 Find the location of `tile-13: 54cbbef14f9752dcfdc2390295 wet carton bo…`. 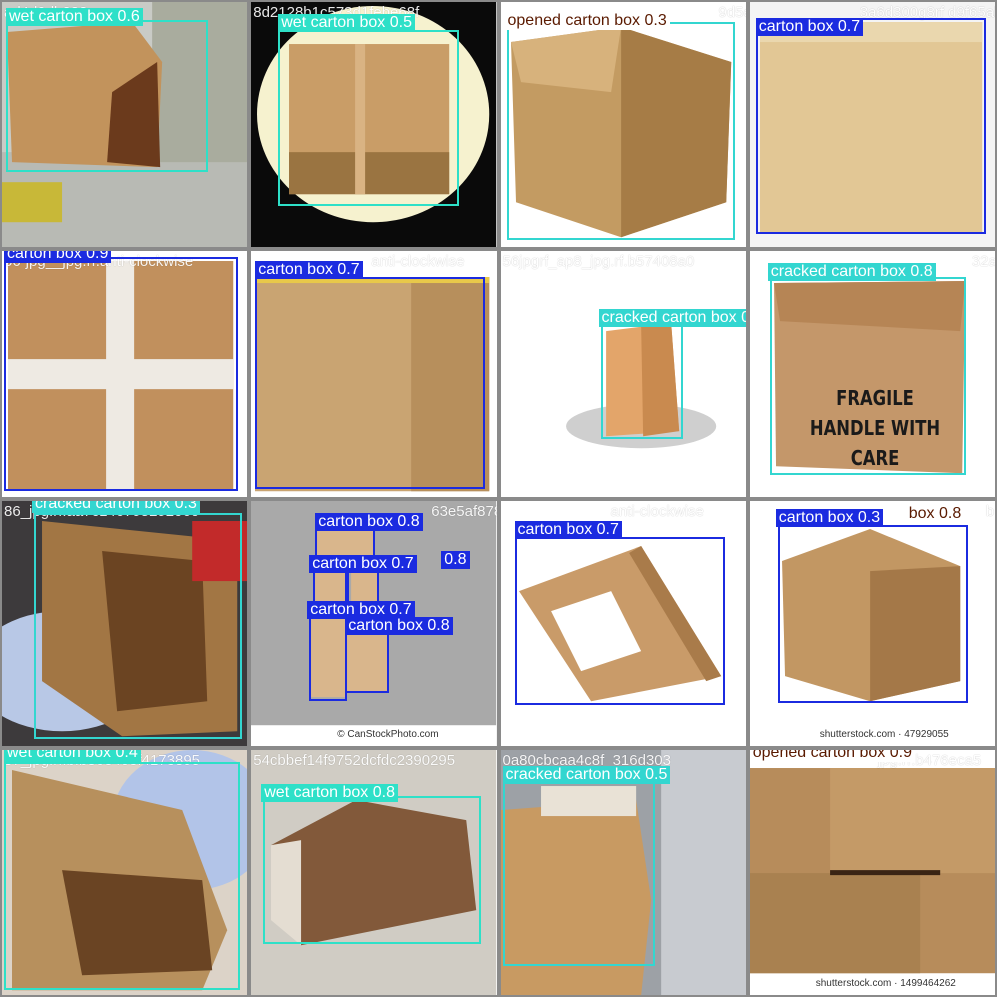

tile-13: 54cbbef14f9752dcfdc2390295 wet carton bo… is located at coordinates (374, 872).